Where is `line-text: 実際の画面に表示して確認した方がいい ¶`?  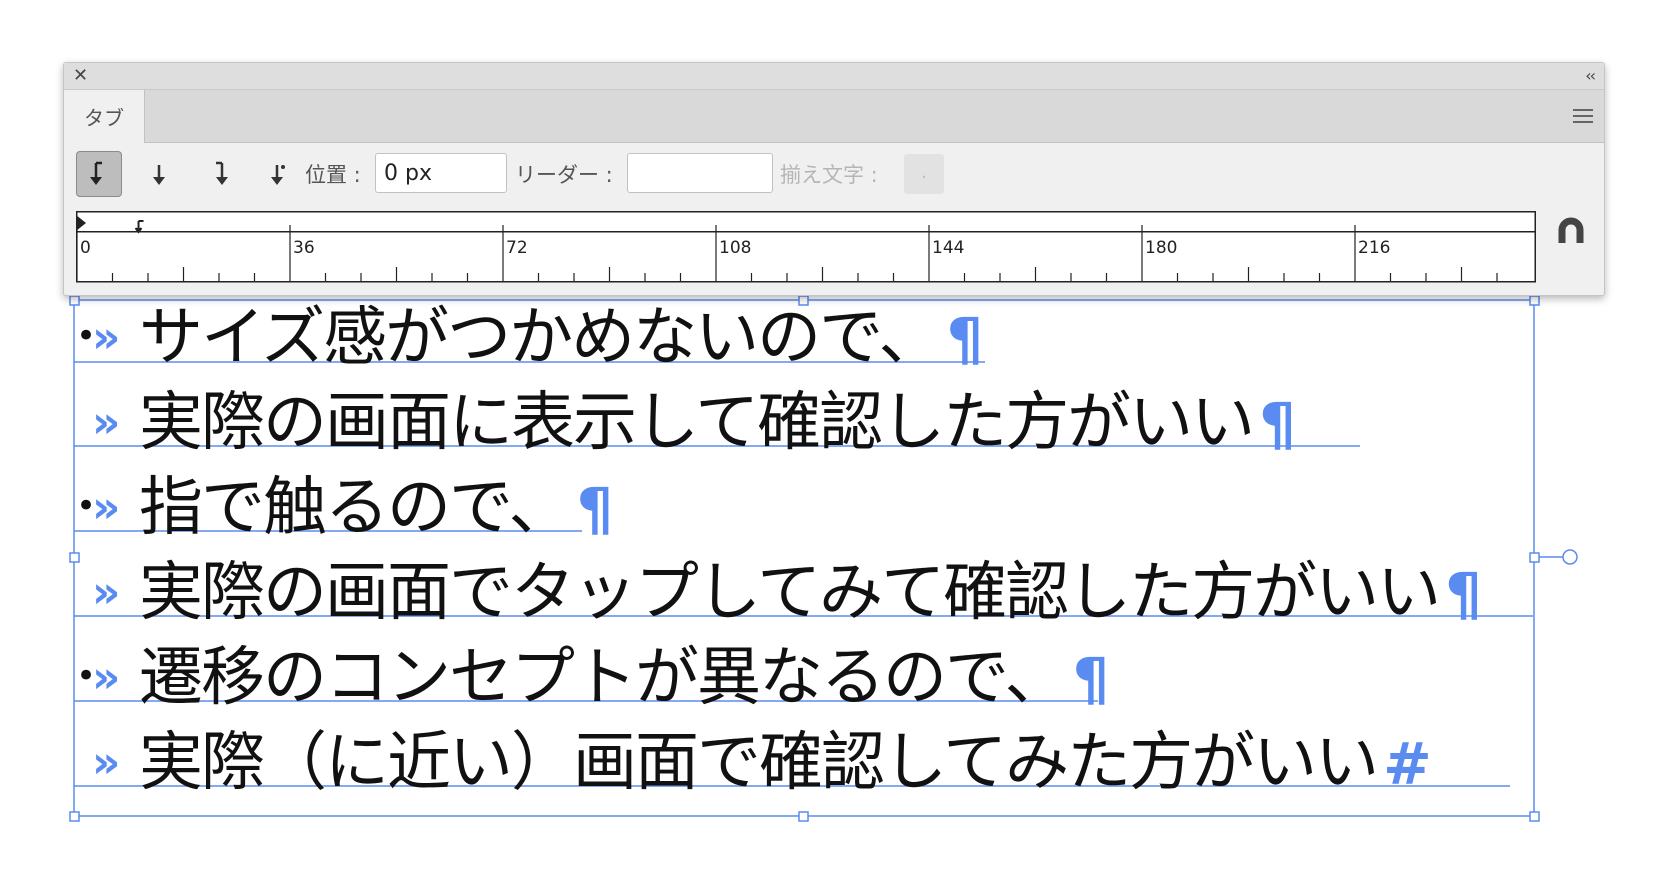
line-text: 実際の画面に表示して確認した方がいい ¶ is located at coordinates (717, 423).